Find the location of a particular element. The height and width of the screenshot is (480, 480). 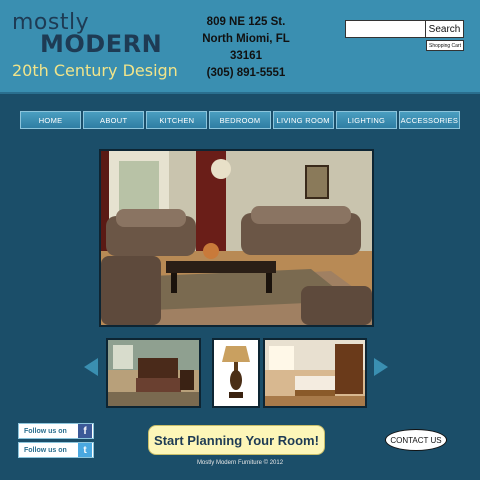

address-street: 809 NE 125 St. is located at coordinates (246, 22).